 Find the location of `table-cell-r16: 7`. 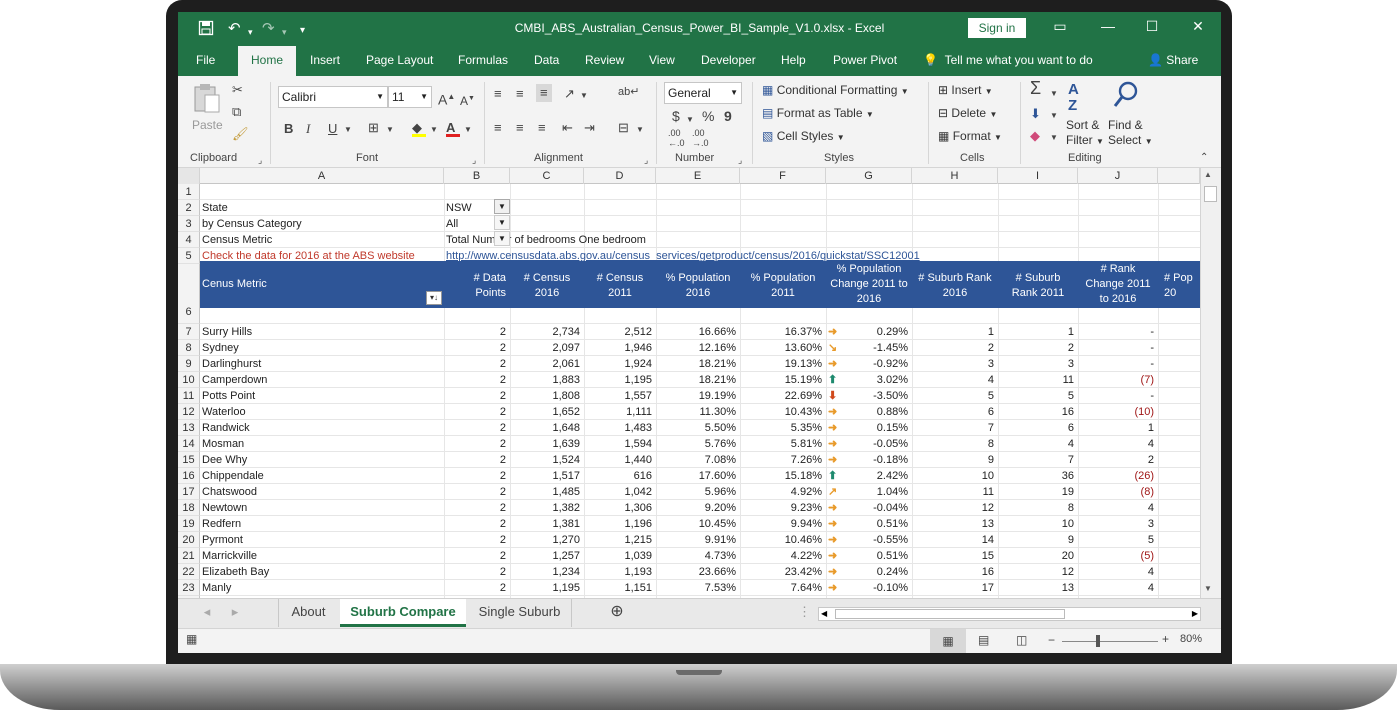

table-cell-r16: 7 is located at coordinates (955, 428).